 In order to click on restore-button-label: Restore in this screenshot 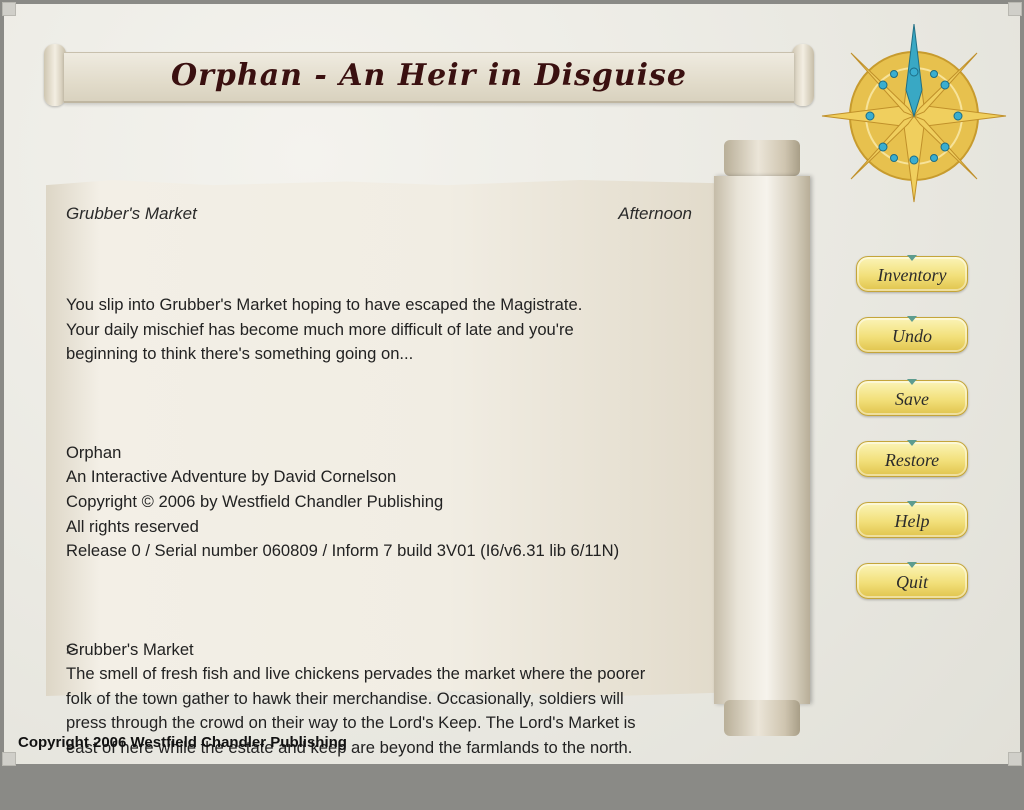, I will do `click(912, 460)`.